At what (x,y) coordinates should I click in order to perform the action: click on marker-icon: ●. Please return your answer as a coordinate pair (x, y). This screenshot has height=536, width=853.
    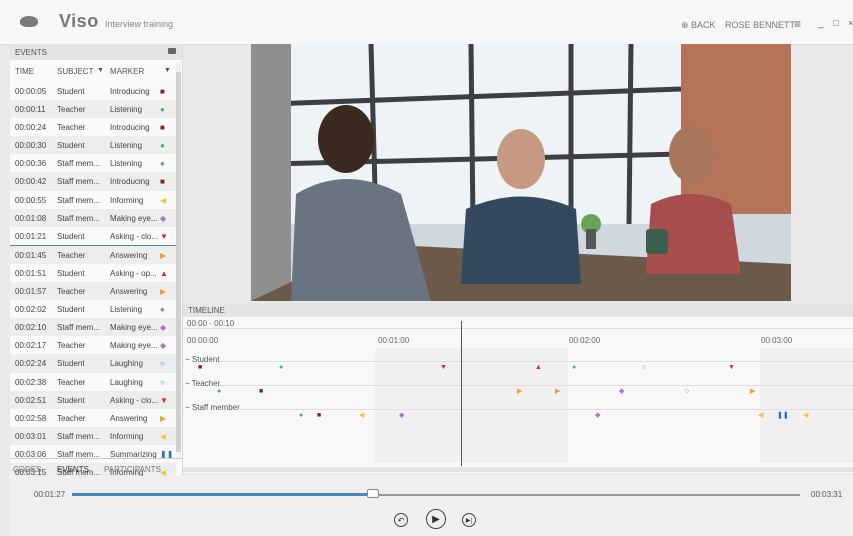
    Looking at the image, I should click on (162, 110).